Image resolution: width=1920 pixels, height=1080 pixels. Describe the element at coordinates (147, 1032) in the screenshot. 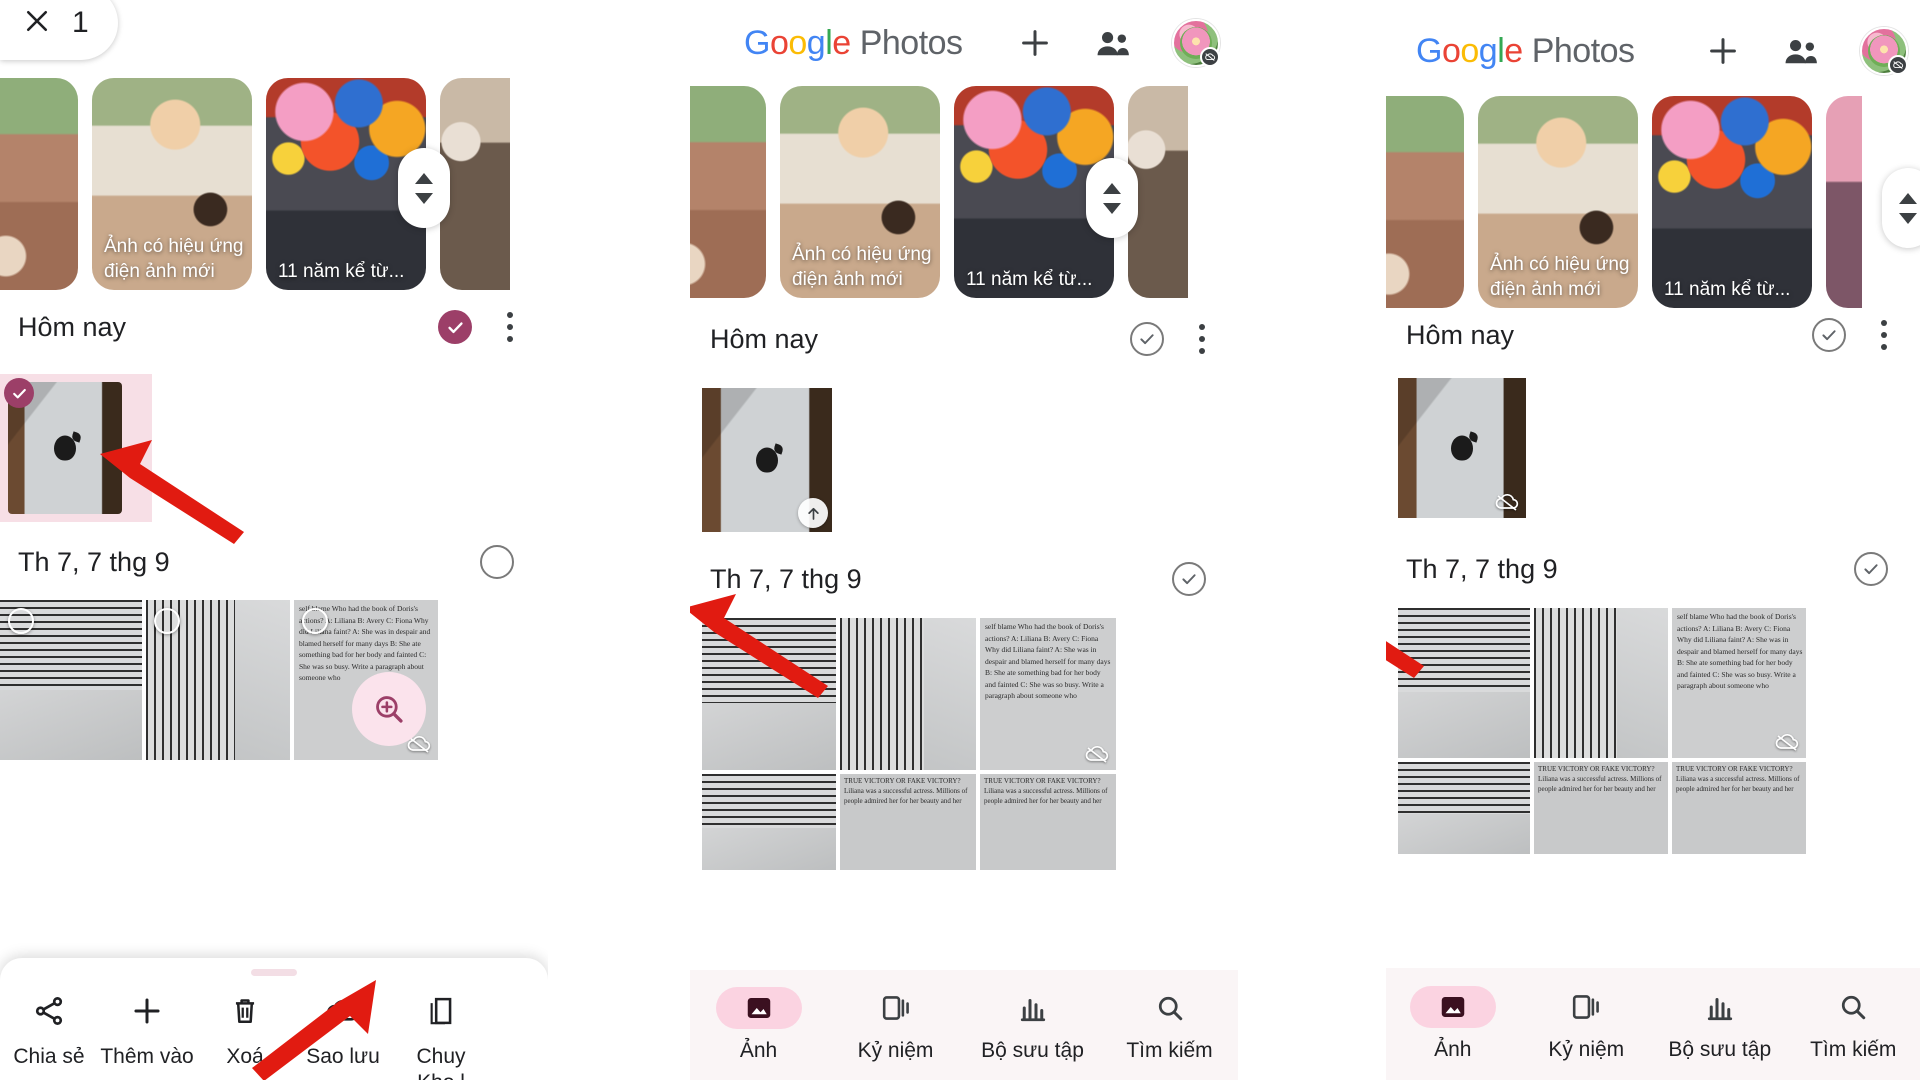

I see `add-to-button: Thêm vào` at that location.